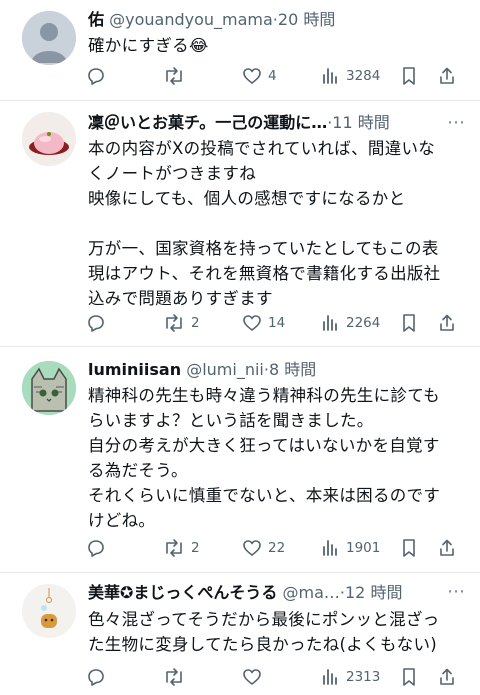  I want to click on action-bar: 2 22 1901, so click(270, 548).